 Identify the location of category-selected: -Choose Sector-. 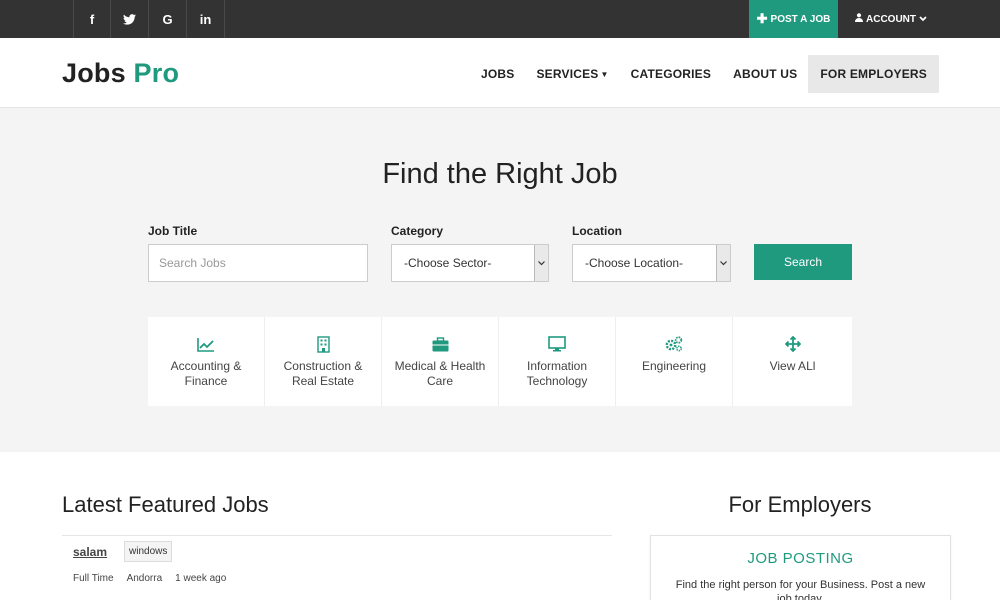
(448, 263).